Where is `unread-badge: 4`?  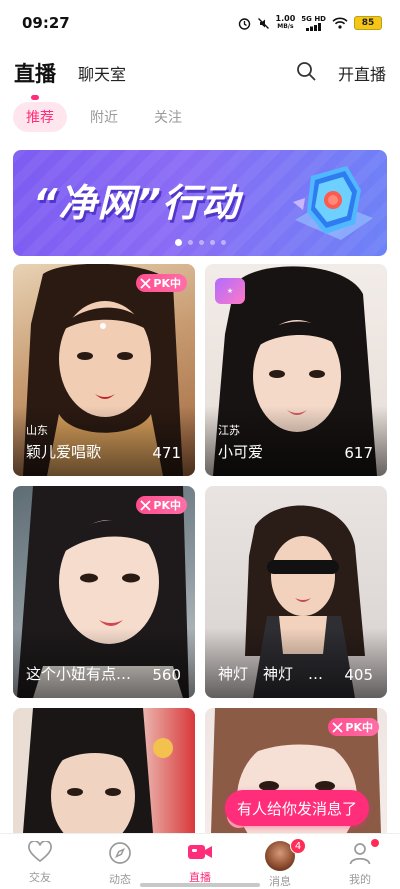 unread-badge: 4 is located at coordinates (298, 846).